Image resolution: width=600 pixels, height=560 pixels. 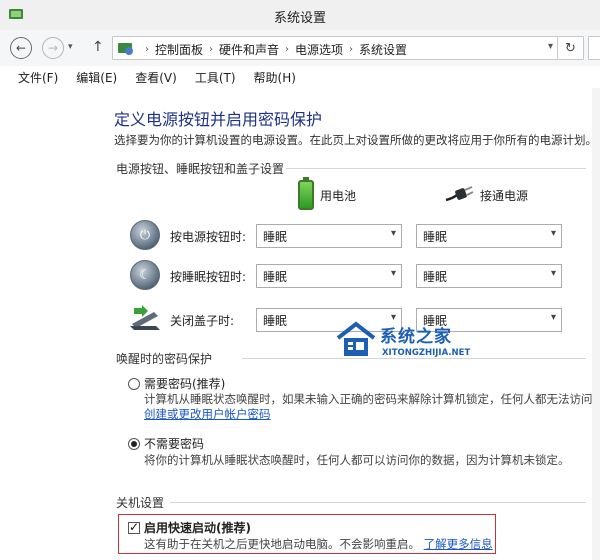 I want to click on fast-startup-checkbox, so click(x=134, y=527).